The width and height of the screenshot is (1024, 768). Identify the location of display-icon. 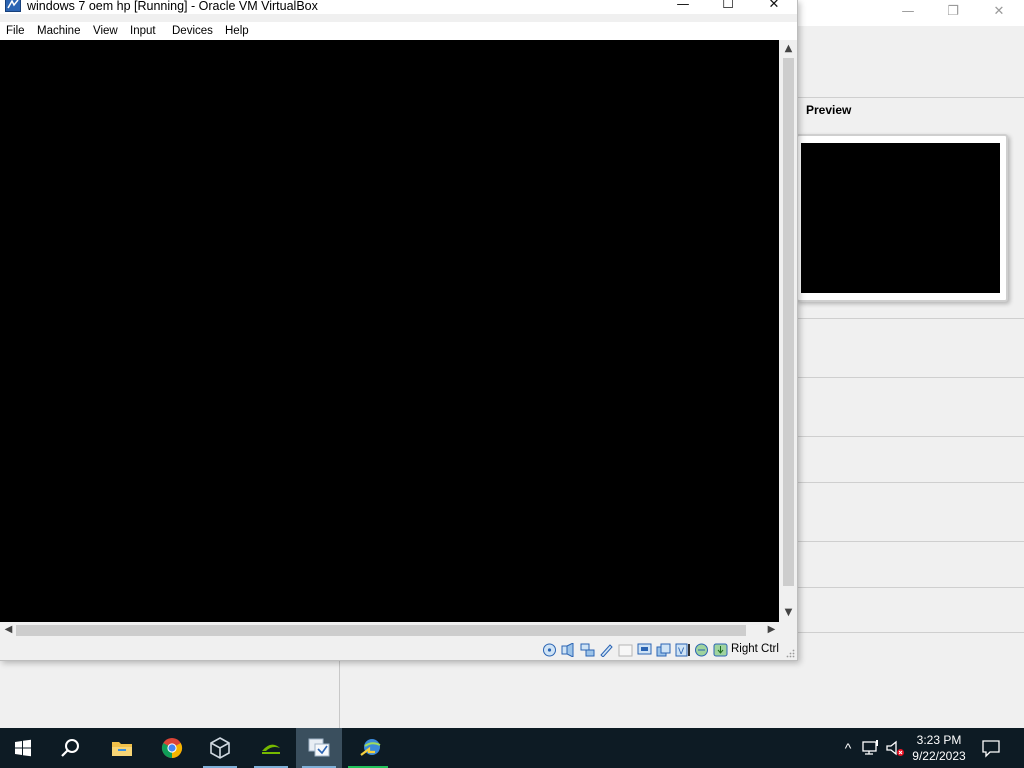
(644, 650).